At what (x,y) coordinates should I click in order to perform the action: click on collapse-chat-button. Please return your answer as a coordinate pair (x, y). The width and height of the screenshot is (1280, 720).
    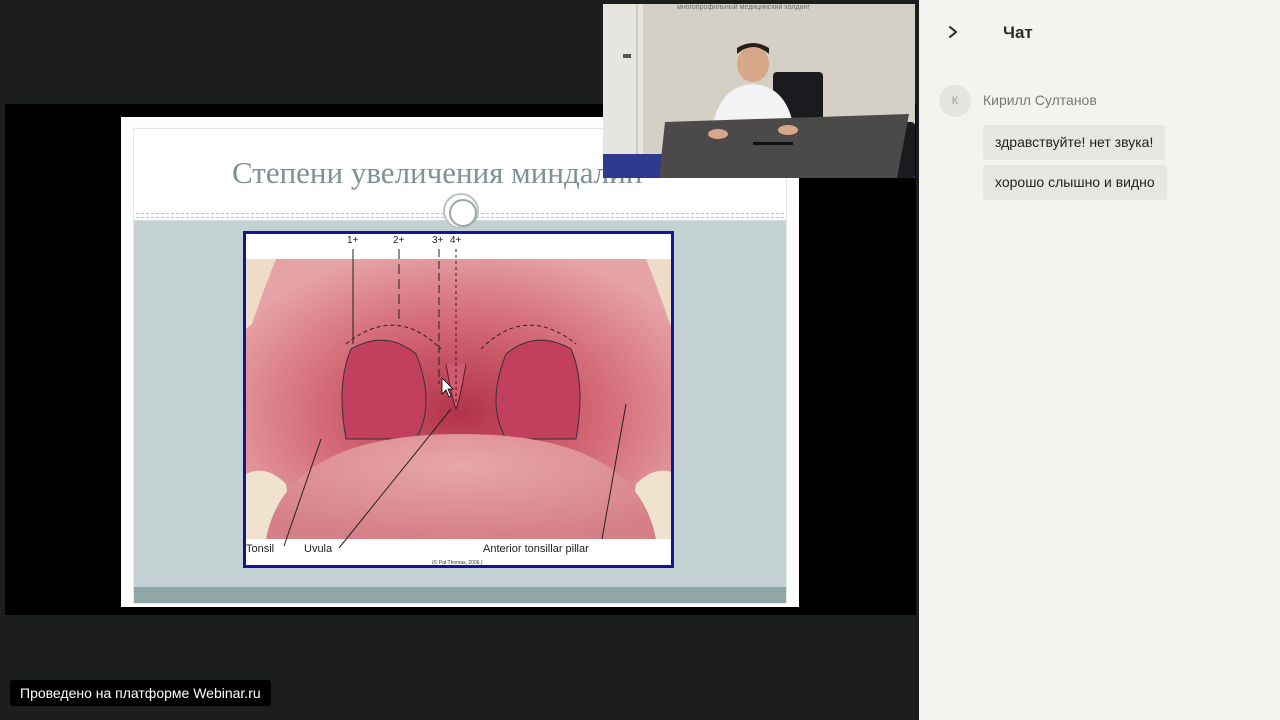
    Looking at the image, I should click on (953, 32).